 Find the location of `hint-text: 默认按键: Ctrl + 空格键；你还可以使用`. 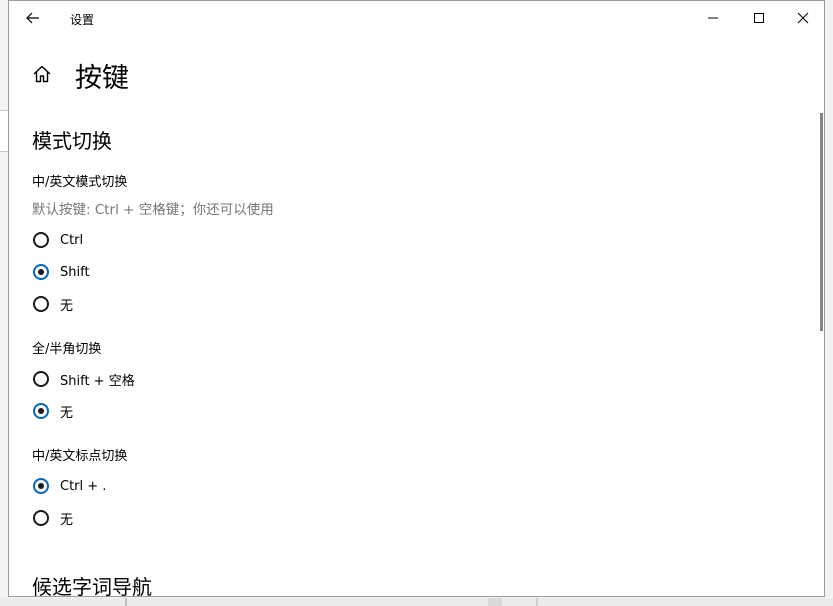

hint-text: 默认按键: Ctrl + 空格键；你还可以使用 is located at coordinates (153, 210).